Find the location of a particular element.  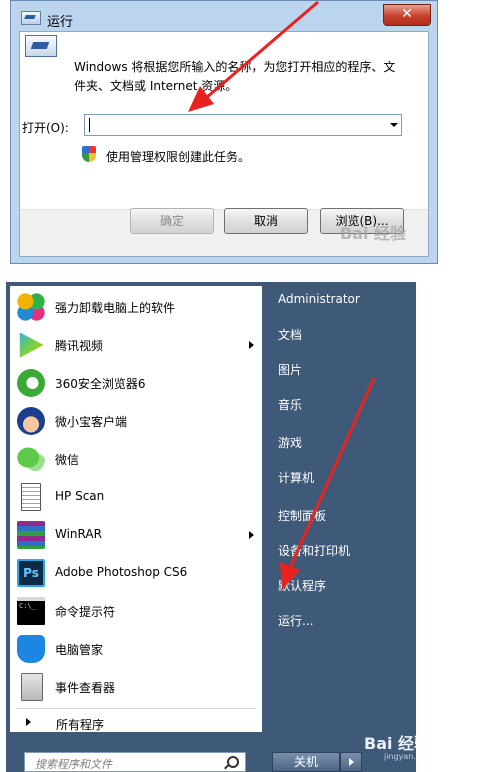

watermark-url: jingyan.baidu.com is located at coordinates (421, 756).